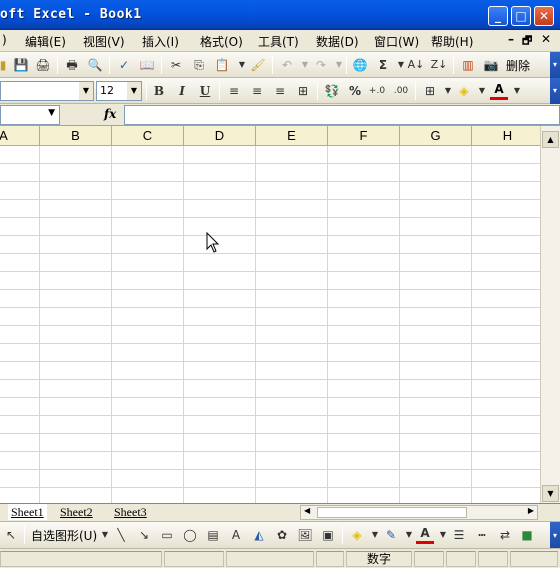 The image size is (560, 568). Describe the element at coordinates (292, 136) in the screenshot. I see `column-header-e: E` at that location.